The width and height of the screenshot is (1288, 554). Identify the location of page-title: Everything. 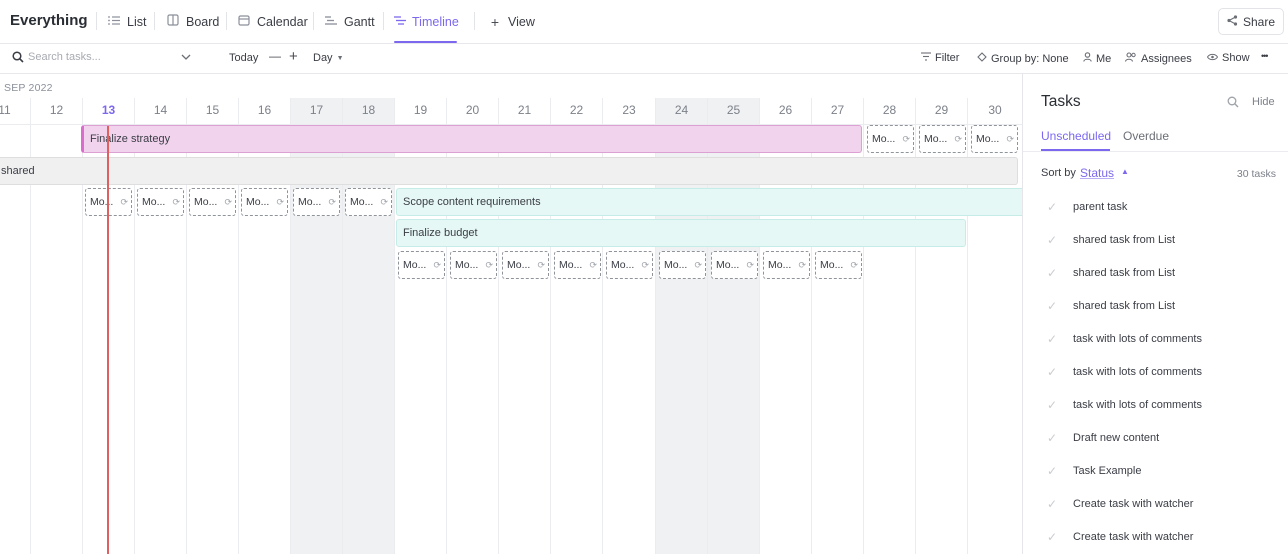
(49, 20).